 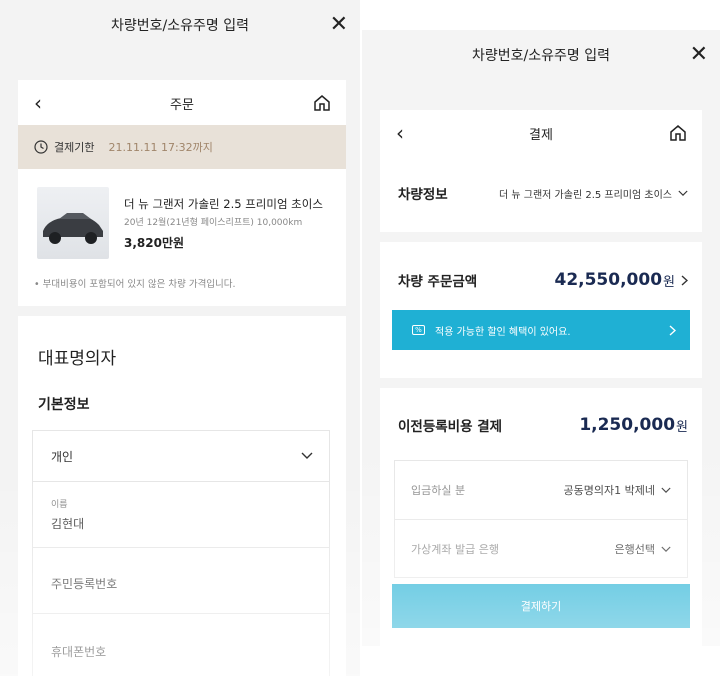 What do you see at coordinates (543, 425) in the screenshot?
I see `transfer-fee-row: 이전등록비용 결제 1,250,000 원` at bounding box center [543, 425].